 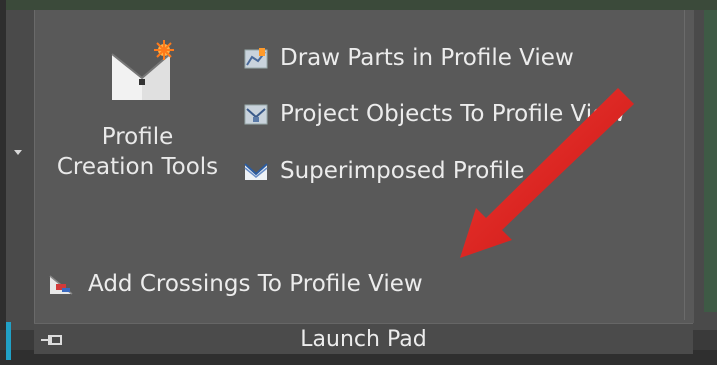 I want to click on superimposed-profile-button: Superimposed Profile, so click(x=384, y=171).